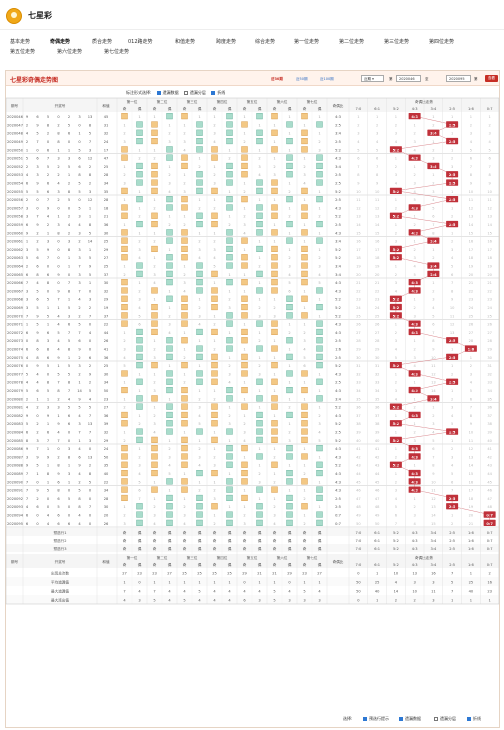 Image resolution: width=504 pixels, height=730 pixels. I want to click on ratio-missing: 23, so click(358, 300).